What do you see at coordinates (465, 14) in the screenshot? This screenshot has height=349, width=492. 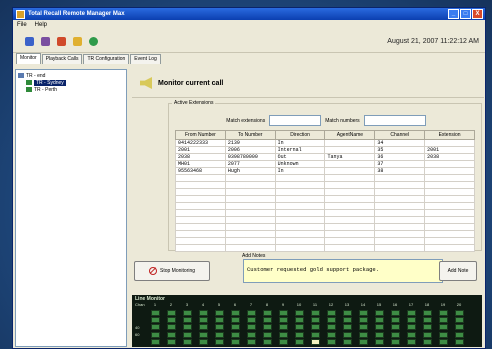 I see `maximize-button: □` at bounding box center [465, 14].